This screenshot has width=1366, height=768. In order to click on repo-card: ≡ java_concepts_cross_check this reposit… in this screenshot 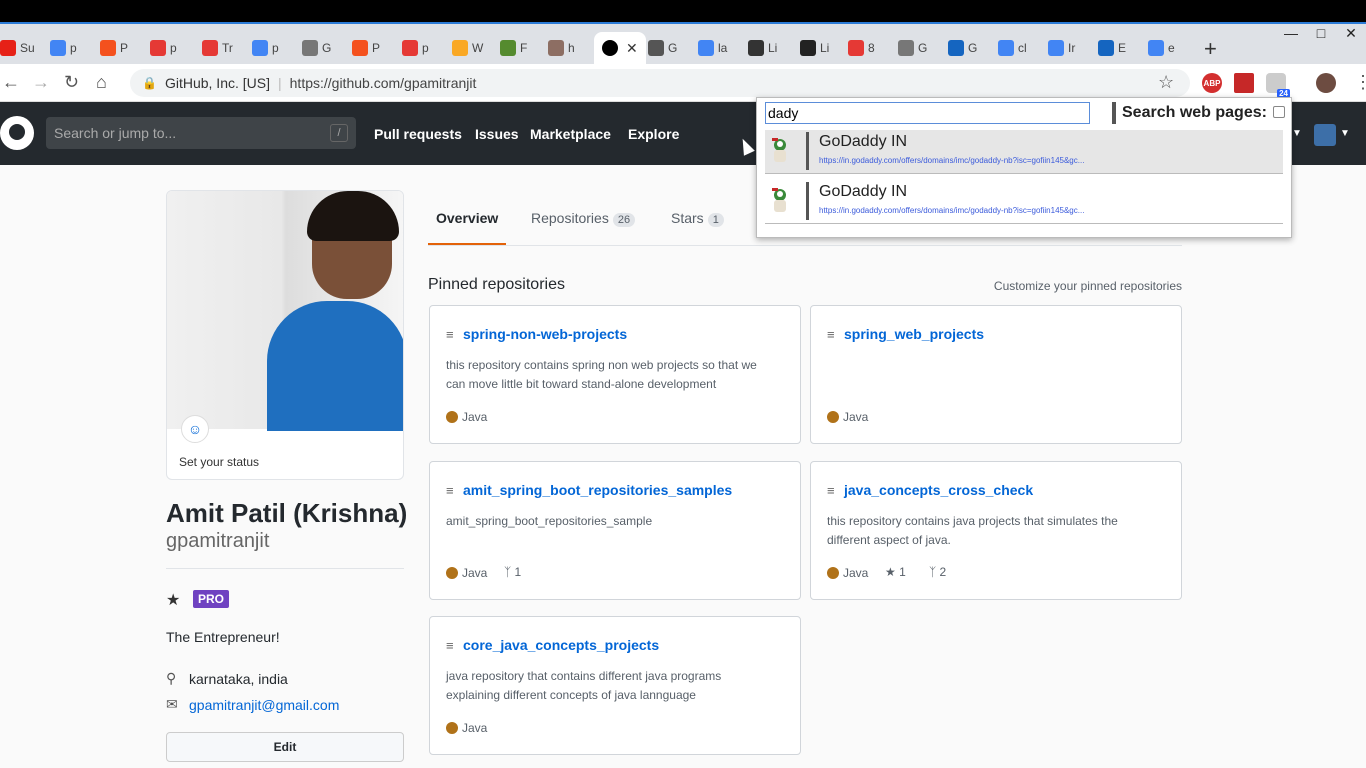, I will do `click(996, 530)`.